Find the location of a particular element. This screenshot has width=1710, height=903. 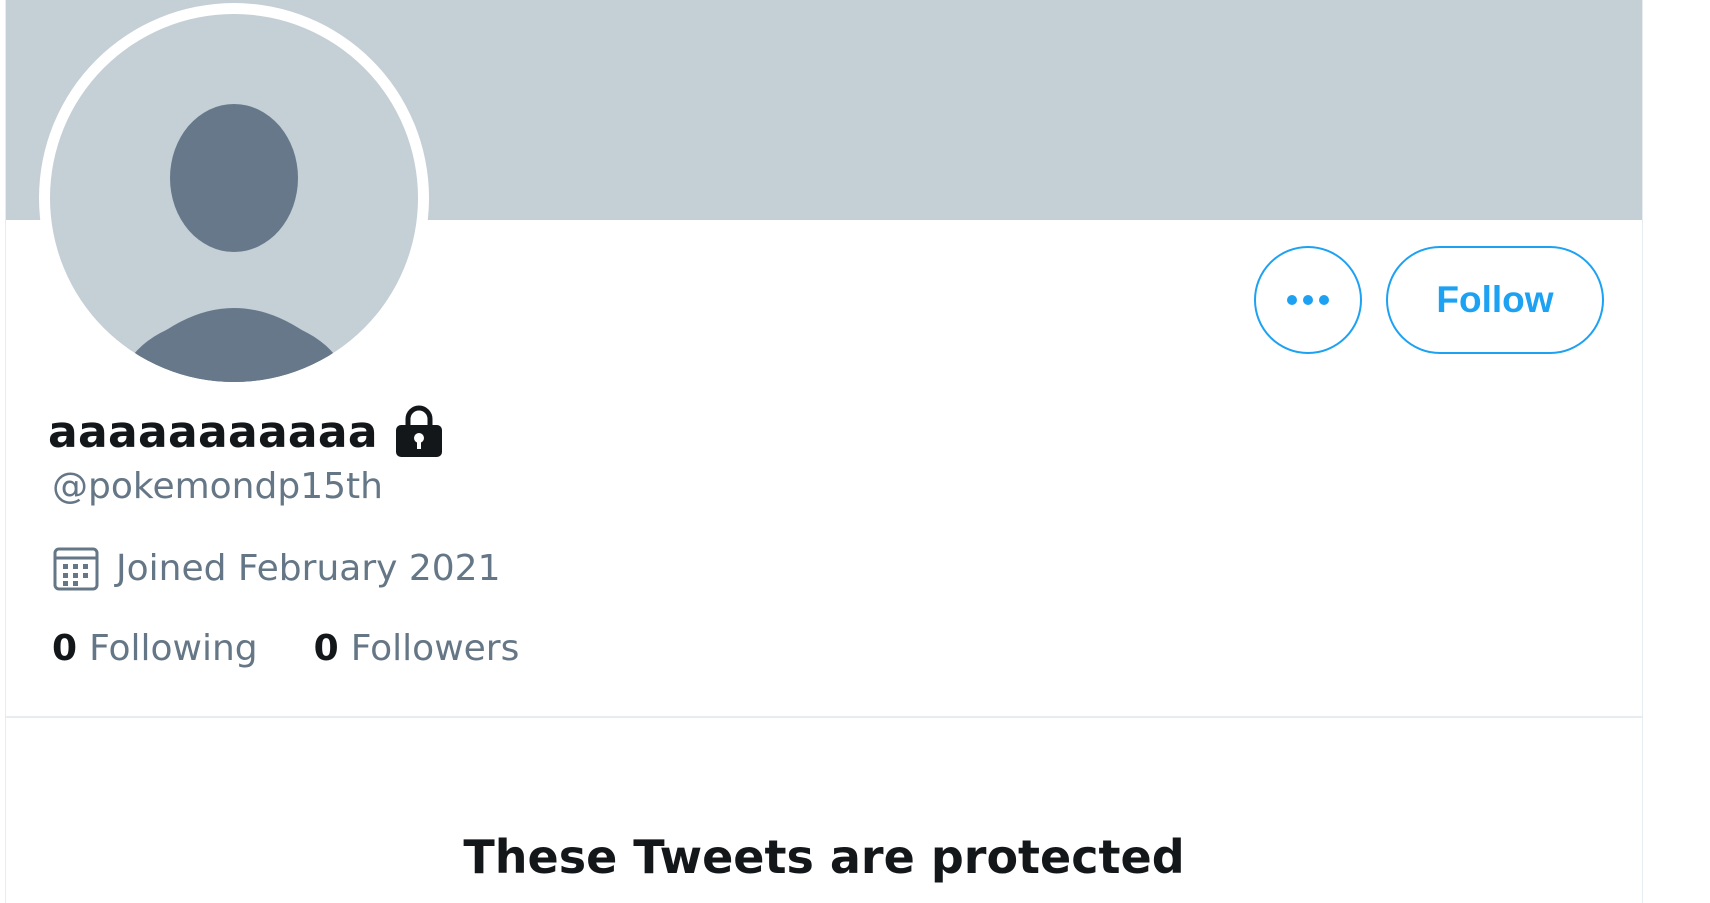

lock-icon is located at coordinates (418, 431).